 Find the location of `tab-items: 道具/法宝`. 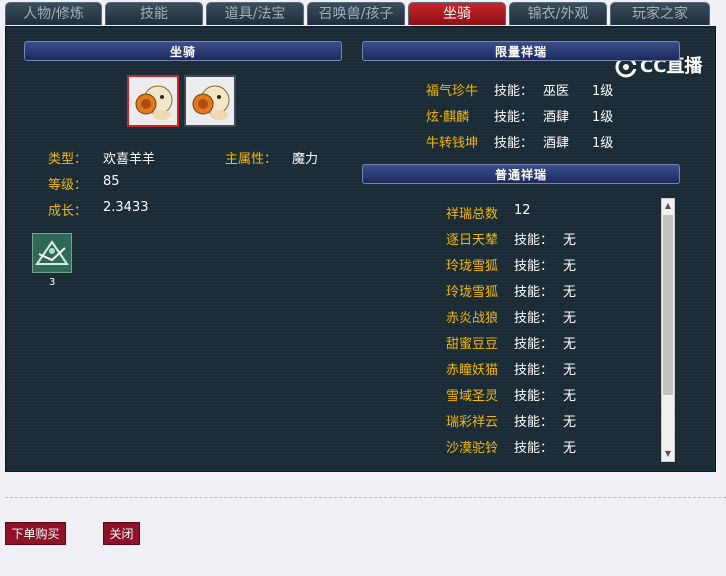

tab-items: 道具/法宝 is located at coordinates (255, 13).